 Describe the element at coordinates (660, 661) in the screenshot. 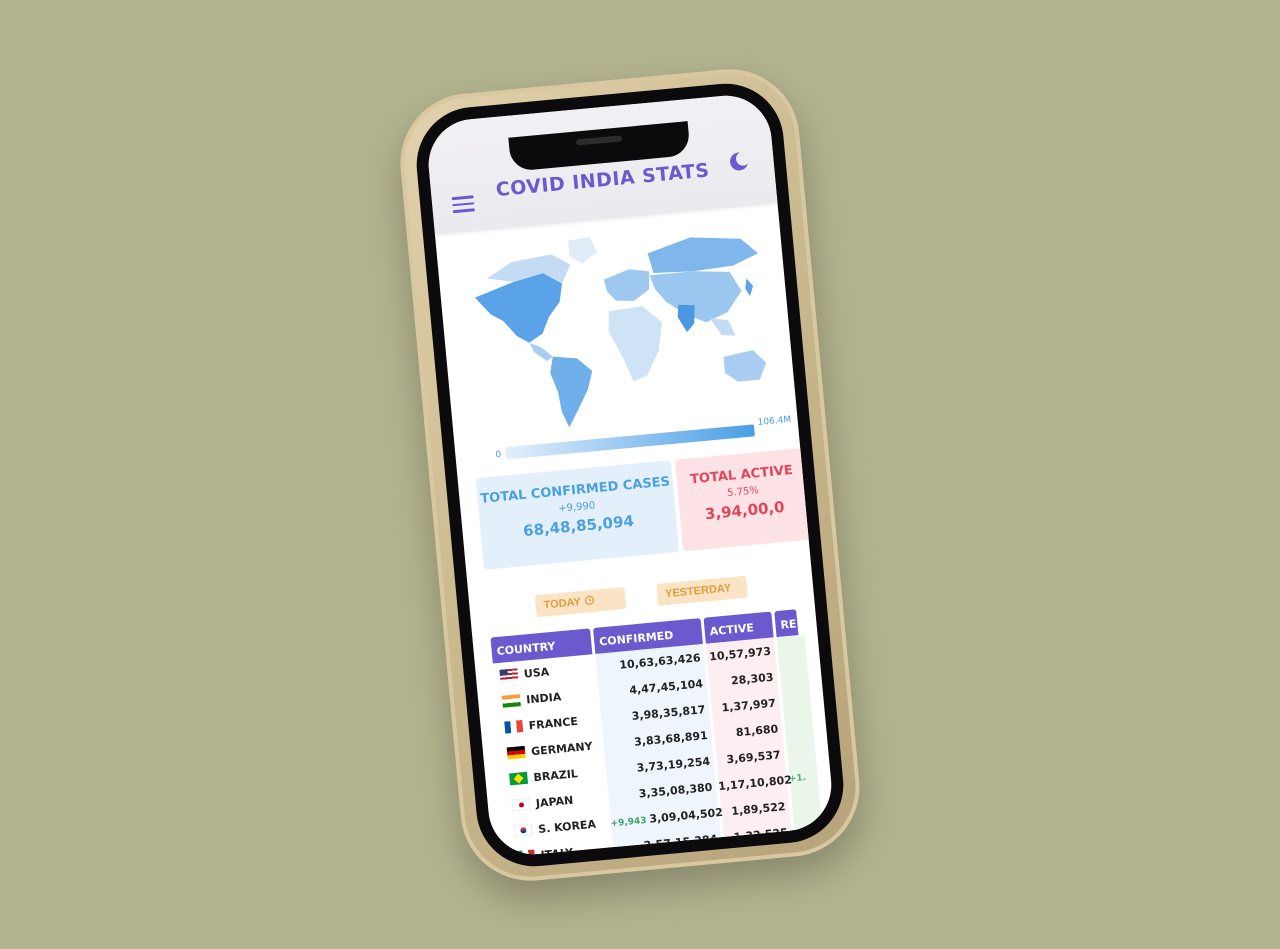

I see `confirmed-value: 10,63,63,426` at that location.